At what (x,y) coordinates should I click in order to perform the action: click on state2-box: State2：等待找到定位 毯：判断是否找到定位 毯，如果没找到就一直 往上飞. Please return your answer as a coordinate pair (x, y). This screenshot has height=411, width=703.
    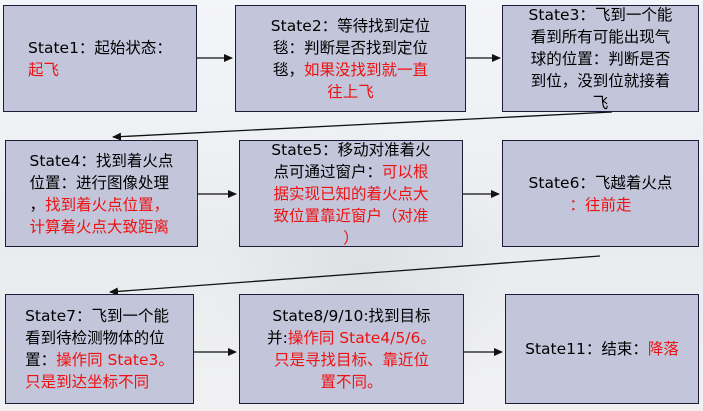
    Looking at the image, I should click on (350, 58).